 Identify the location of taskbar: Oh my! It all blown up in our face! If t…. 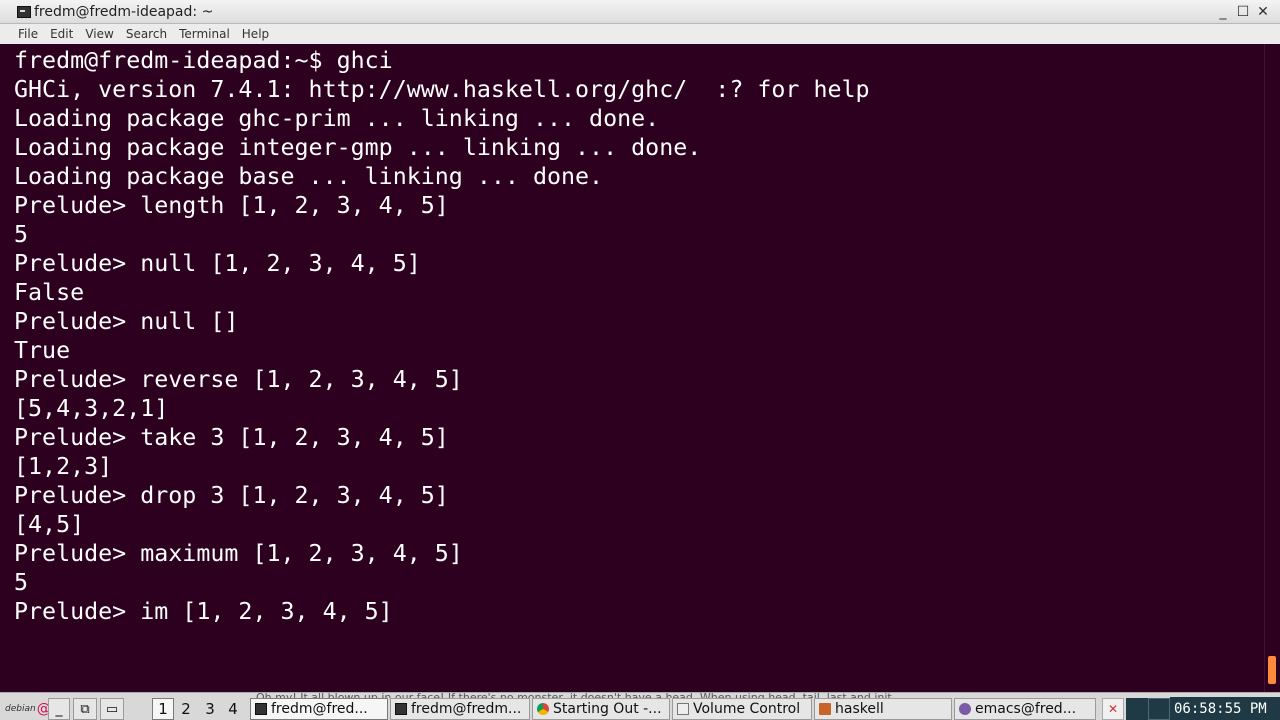
(640, 706).